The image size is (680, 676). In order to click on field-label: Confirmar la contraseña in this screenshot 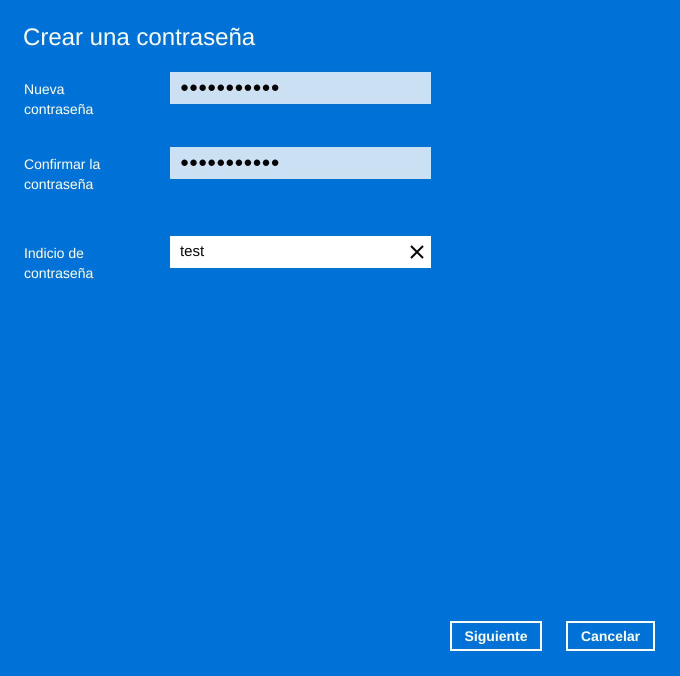, I will do `click(63, 174)`.